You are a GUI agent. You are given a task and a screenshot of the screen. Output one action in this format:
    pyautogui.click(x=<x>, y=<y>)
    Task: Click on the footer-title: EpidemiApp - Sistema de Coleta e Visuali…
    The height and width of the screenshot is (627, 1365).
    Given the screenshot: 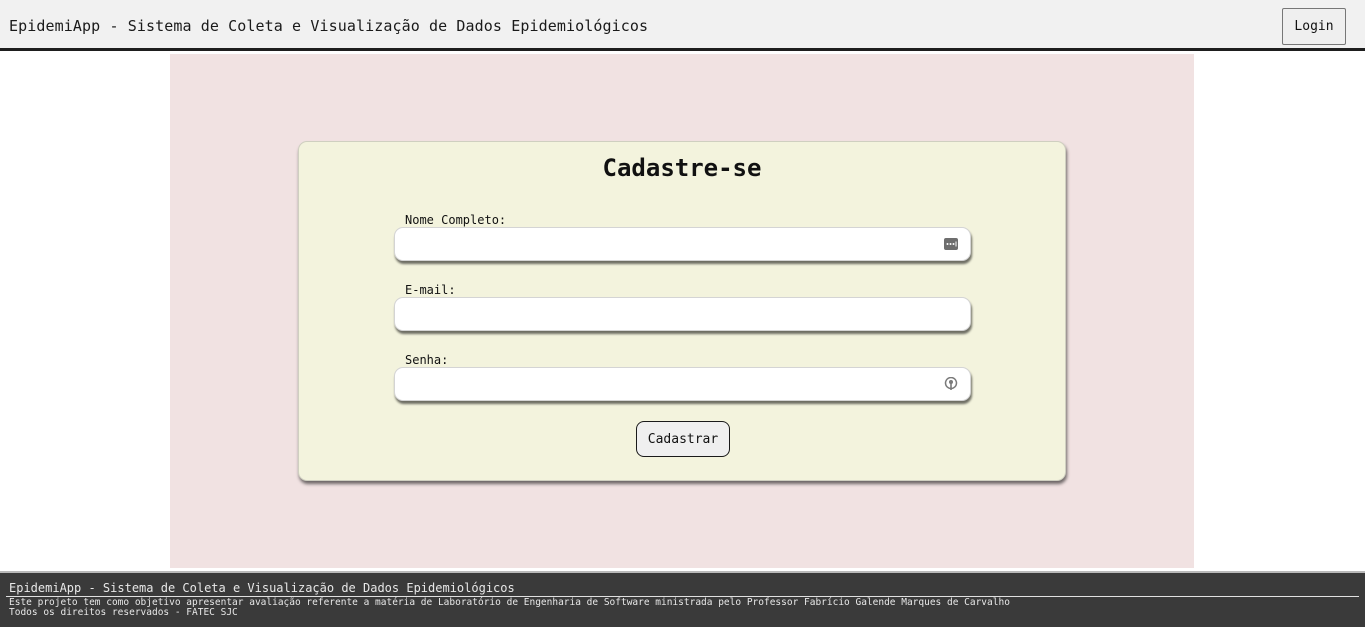 What is the action you would take?
    pyautogui.click(x=262, y=588)
    